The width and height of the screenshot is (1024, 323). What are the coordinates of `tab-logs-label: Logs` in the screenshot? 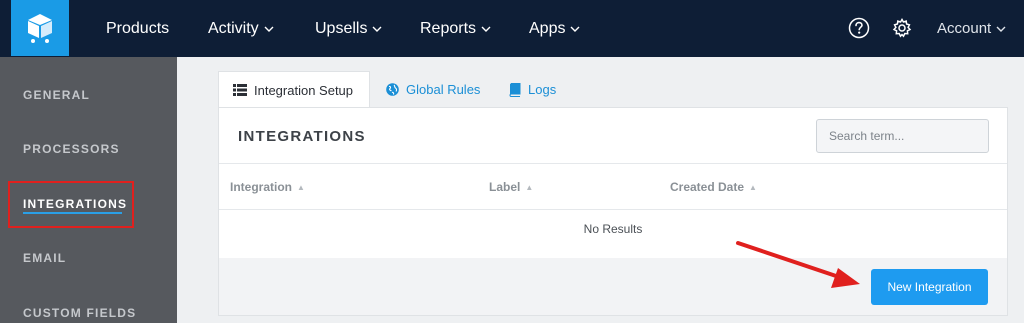 It's located at (542, 89).